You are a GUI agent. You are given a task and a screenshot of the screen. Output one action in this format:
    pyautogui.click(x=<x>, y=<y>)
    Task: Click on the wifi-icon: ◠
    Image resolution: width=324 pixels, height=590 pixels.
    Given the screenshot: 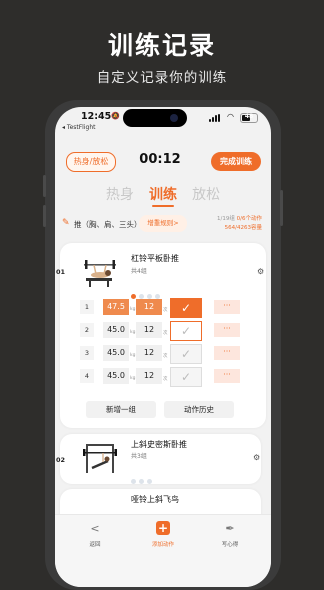 What is the action you would take?
    pyautogui.click(x=230, y=116)
    